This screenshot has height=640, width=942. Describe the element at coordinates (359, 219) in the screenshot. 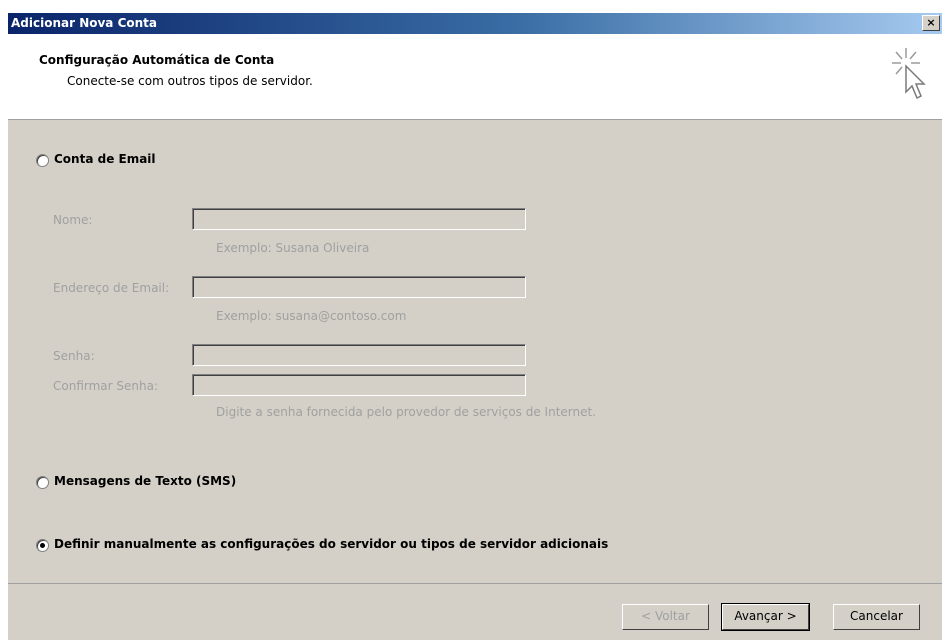

I see `name-input` at that location.